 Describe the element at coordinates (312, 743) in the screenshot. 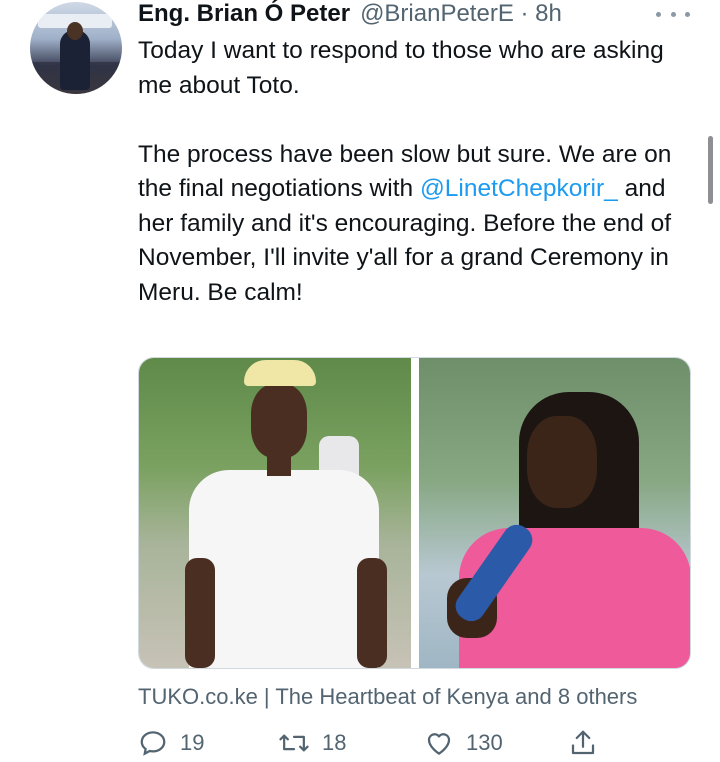

I see `retweet-button: 18` at that location.